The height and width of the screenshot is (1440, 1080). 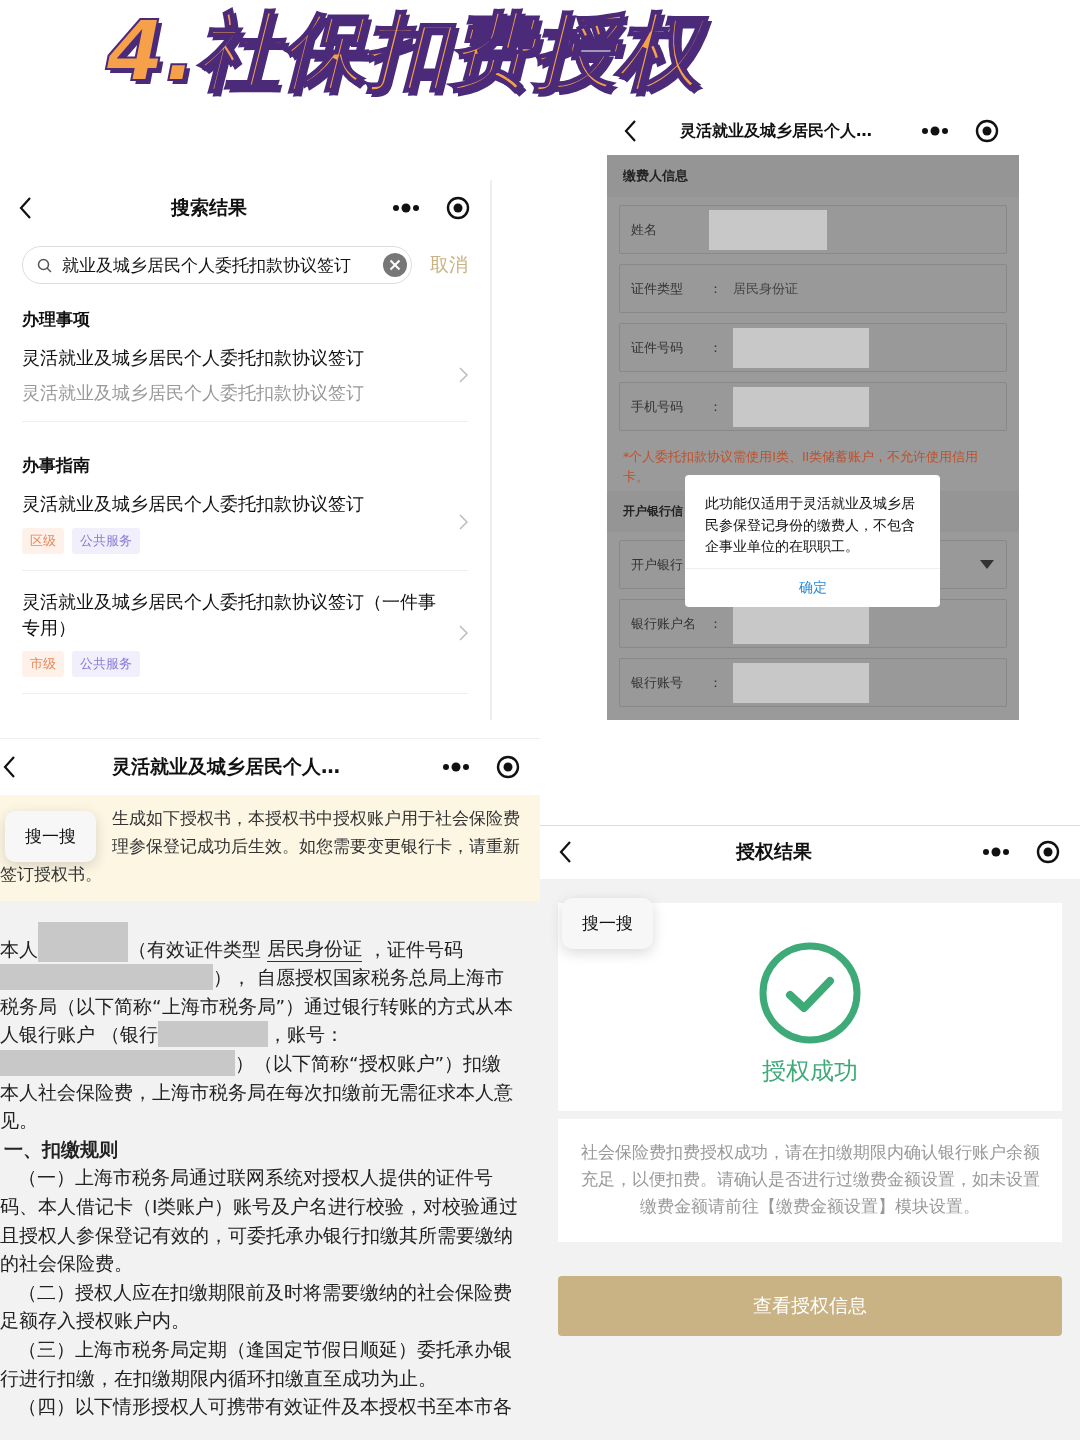 I want to click on result-message: 社会保险费扣费授权成功，请在扣缴期限内确认银行账户余额充足，以便扣费。请确认是否进行过缴费金额设置，如未设置缴费金额请前往【缴费金额设置】模块设置。, so click(x=810, y=1180).